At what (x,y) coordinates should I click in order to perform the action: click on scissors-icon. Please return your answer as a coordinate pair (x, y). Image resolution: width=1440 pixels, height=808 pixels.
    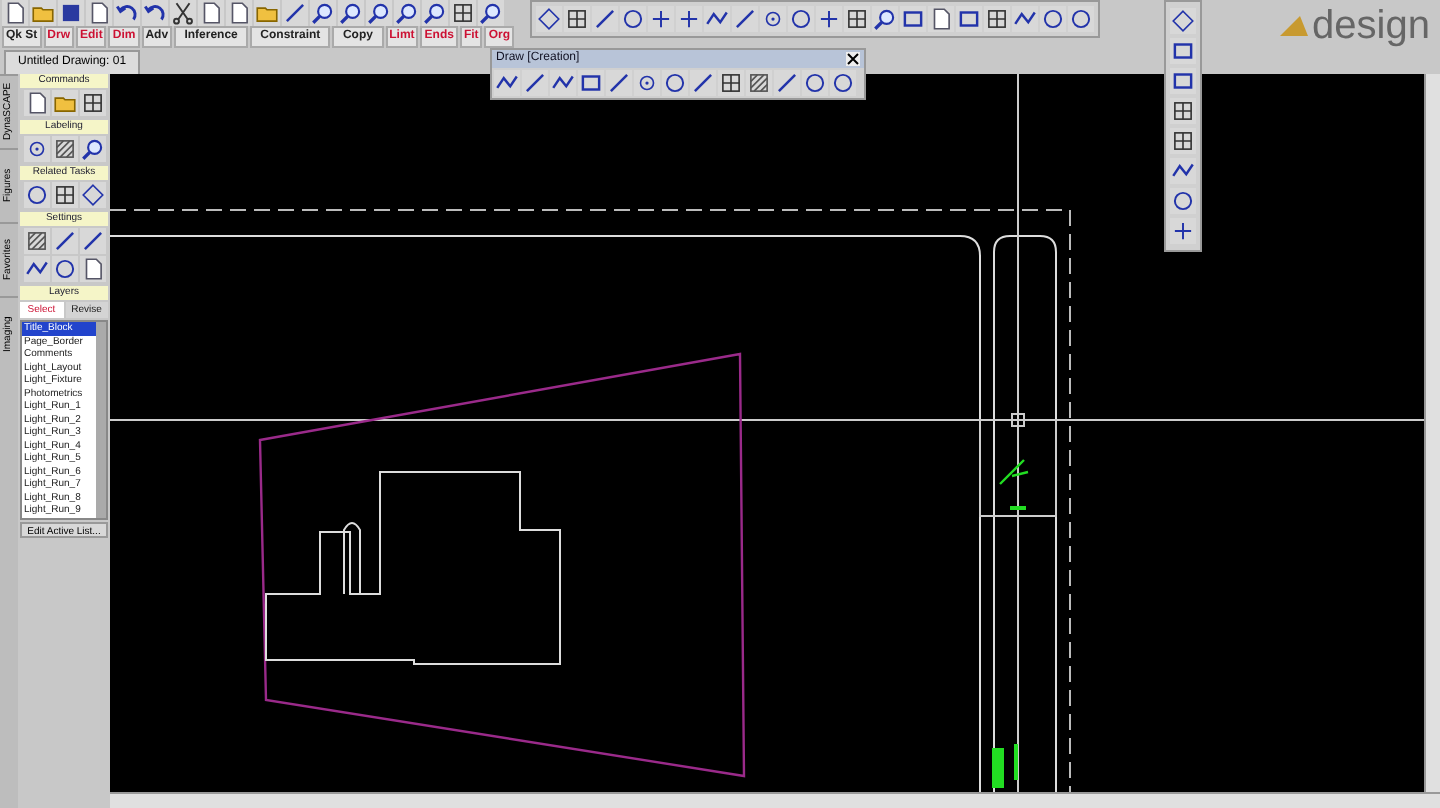
    Looking at the image, I should click on (182, 13).